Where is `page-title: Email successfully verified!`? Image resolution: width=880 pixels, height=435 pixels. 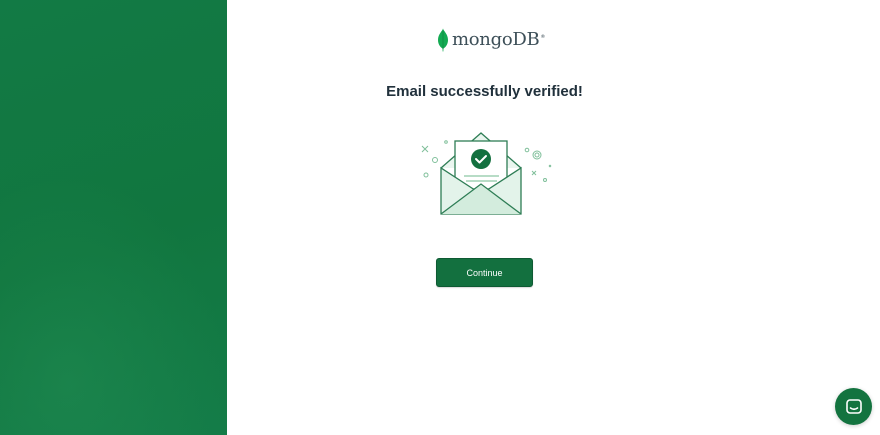
page-title: Email successfully verified! is located at coordinates (484, 91).